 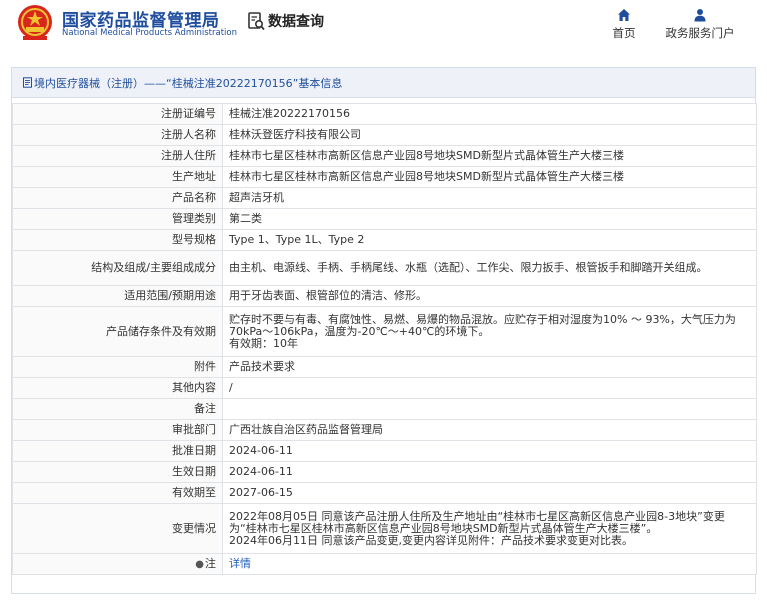 What do you see at coordinates (489, 430) in the screenshot?
I see `field-value: 广西壮族自治区药品监督管理局` at bounding box center [489, 430].